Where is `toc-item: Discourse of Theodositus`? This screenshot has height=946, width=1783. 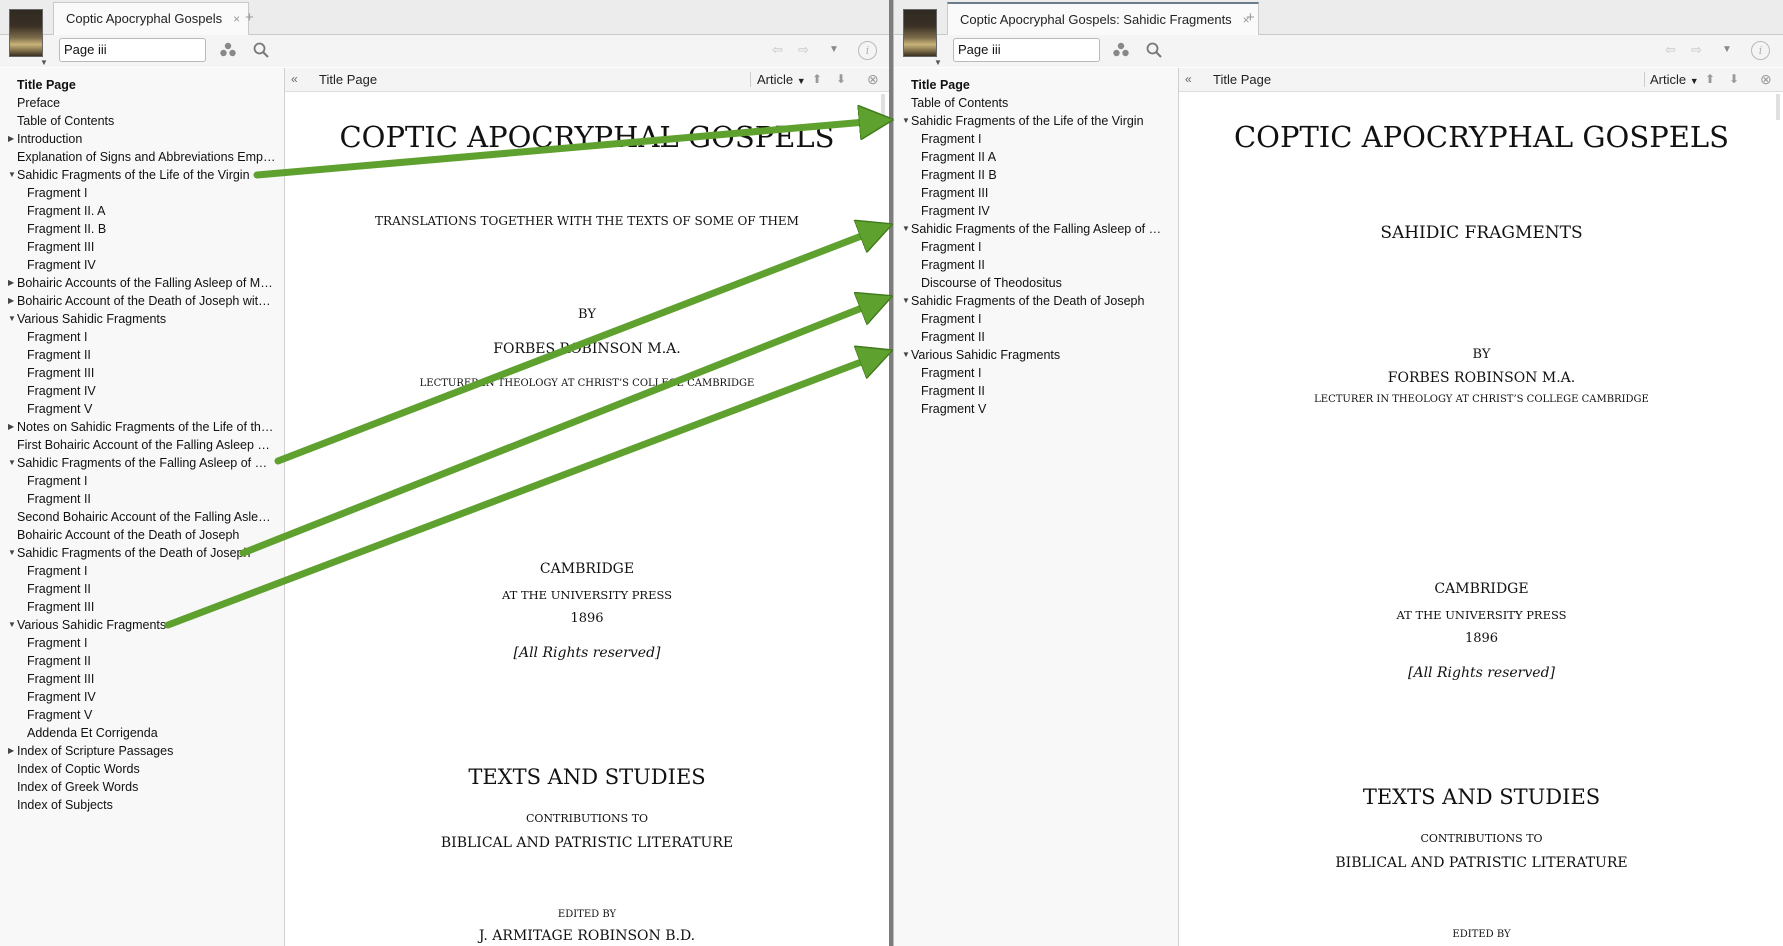 toc-item: Discourse of Theodositus is located at coordinates (1045, 283).